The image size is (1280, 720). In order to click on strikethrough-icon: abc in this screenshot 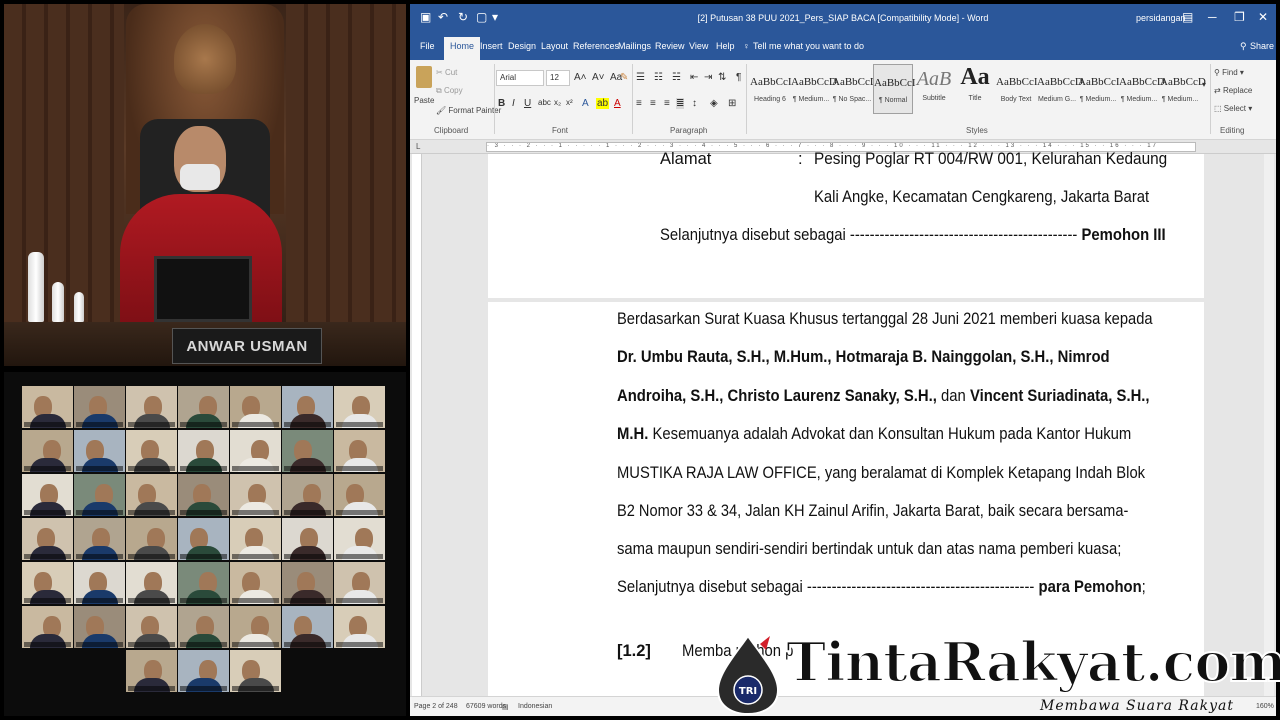, I will do `click(544, 102)`.